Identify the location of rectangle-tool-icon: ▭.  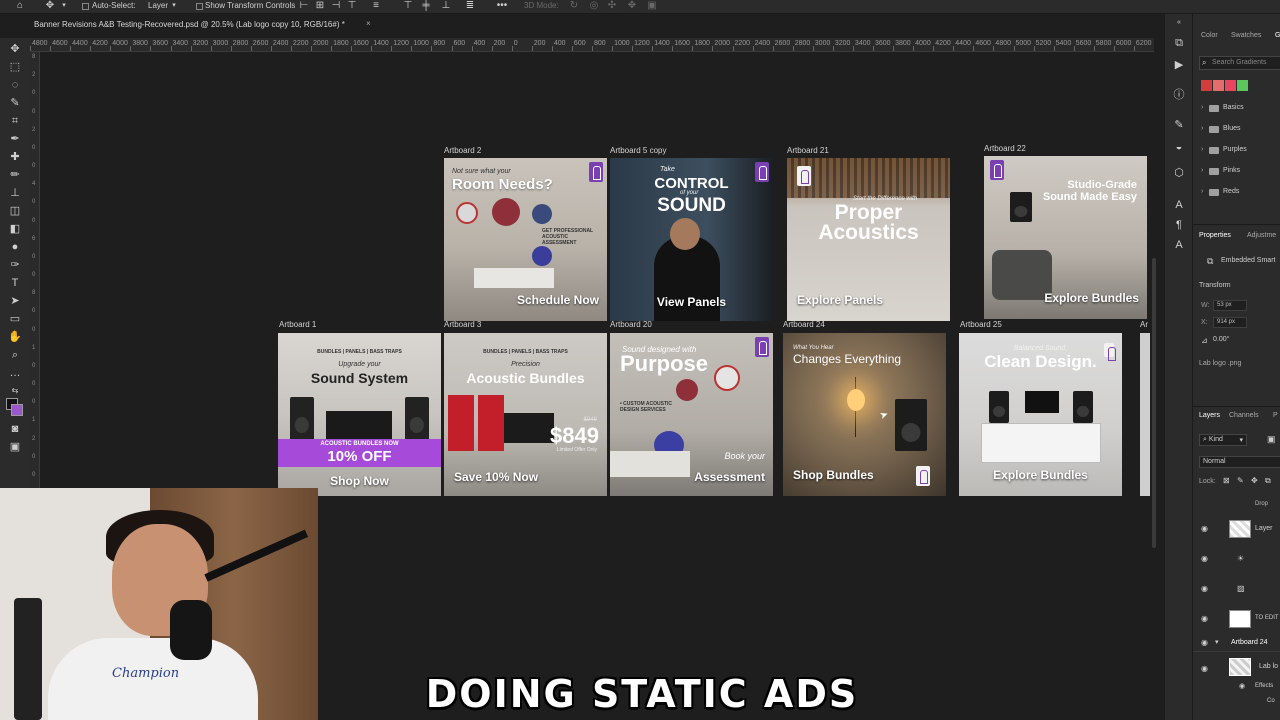
(15, 319).